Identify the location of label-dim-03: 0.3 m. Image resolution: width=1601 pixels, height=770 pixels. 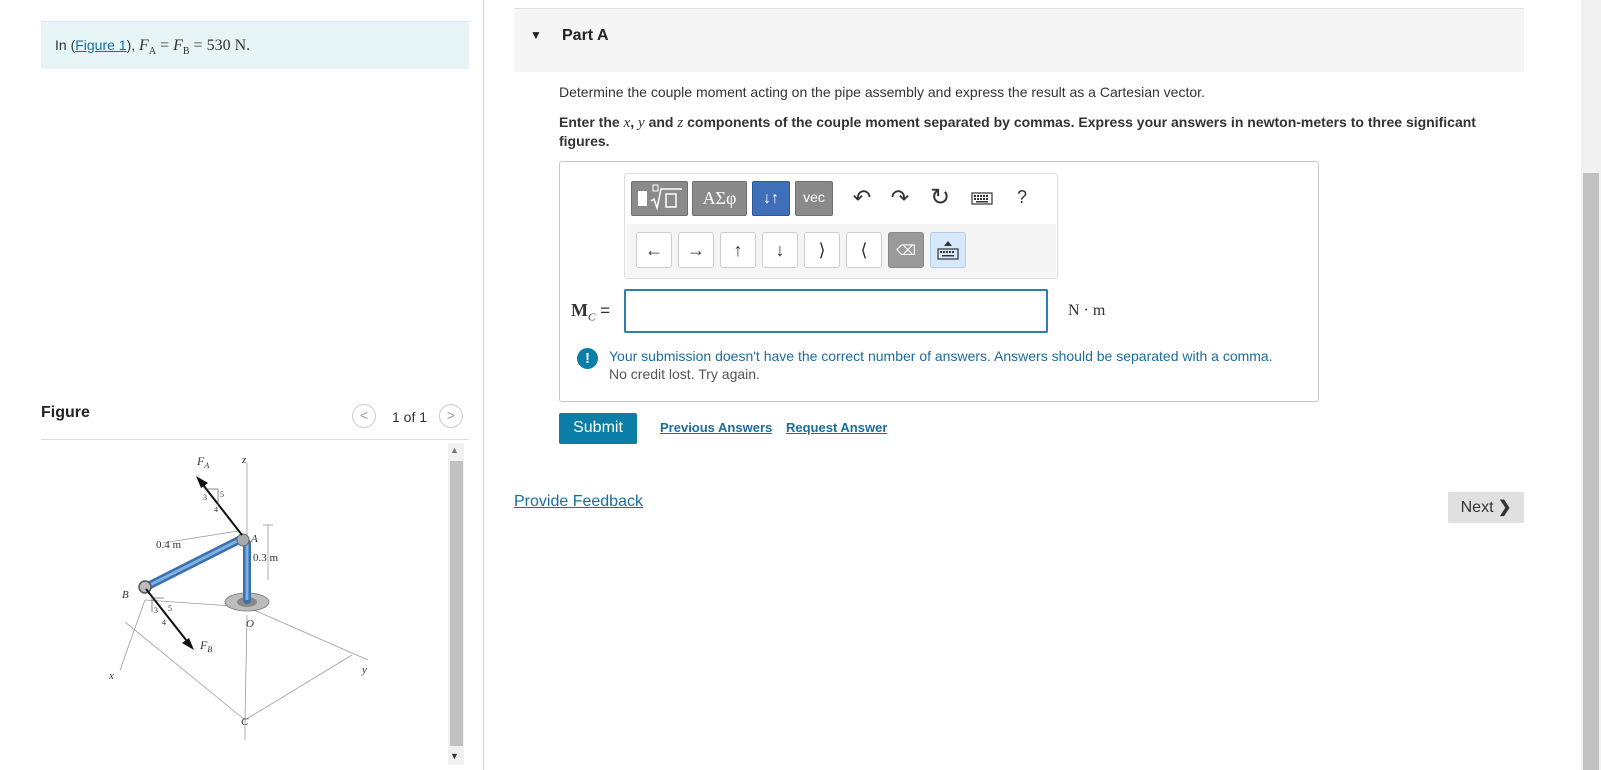
(266, 558).